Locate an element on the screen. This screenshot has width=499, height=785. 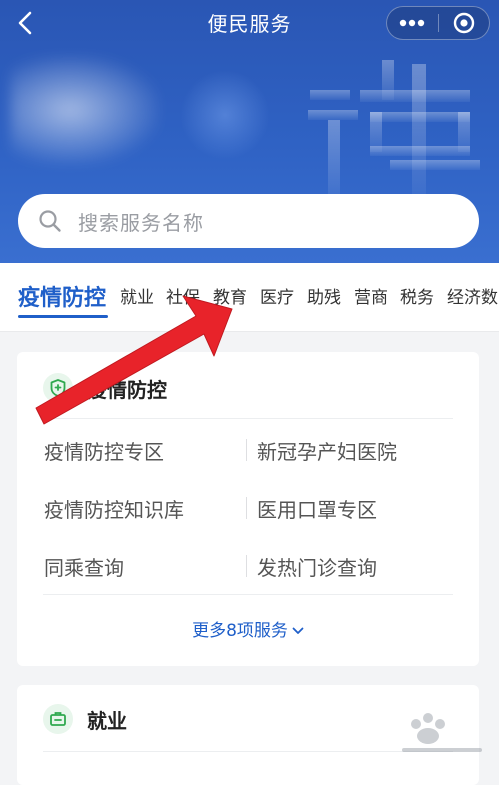
tab-employment: 就业 is located at coordinates (137, 295).